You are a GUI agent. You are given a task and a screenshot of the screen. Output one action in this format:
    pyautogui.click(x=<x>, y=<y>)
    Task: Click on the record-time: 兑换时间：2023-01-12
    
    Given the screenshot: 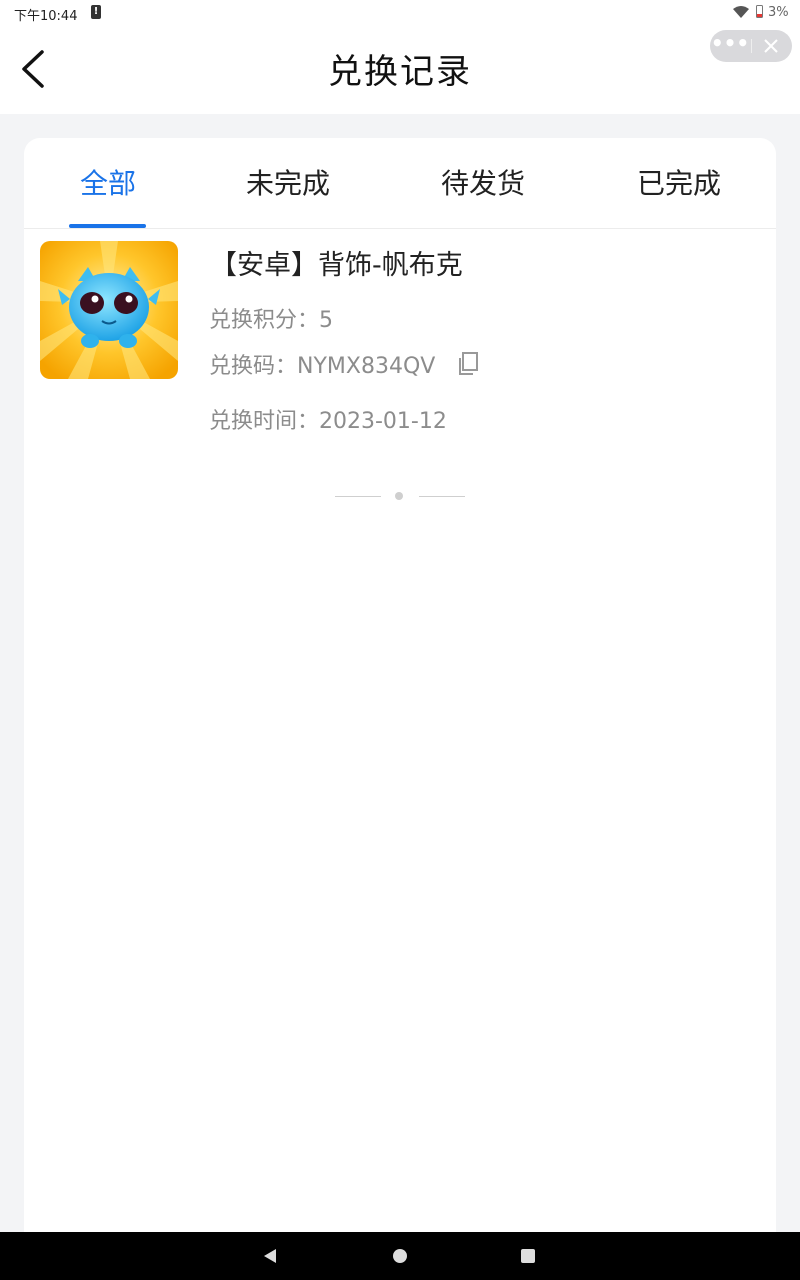 What is the action you would take?
    pyautogui.click(x=328, y=421)
    